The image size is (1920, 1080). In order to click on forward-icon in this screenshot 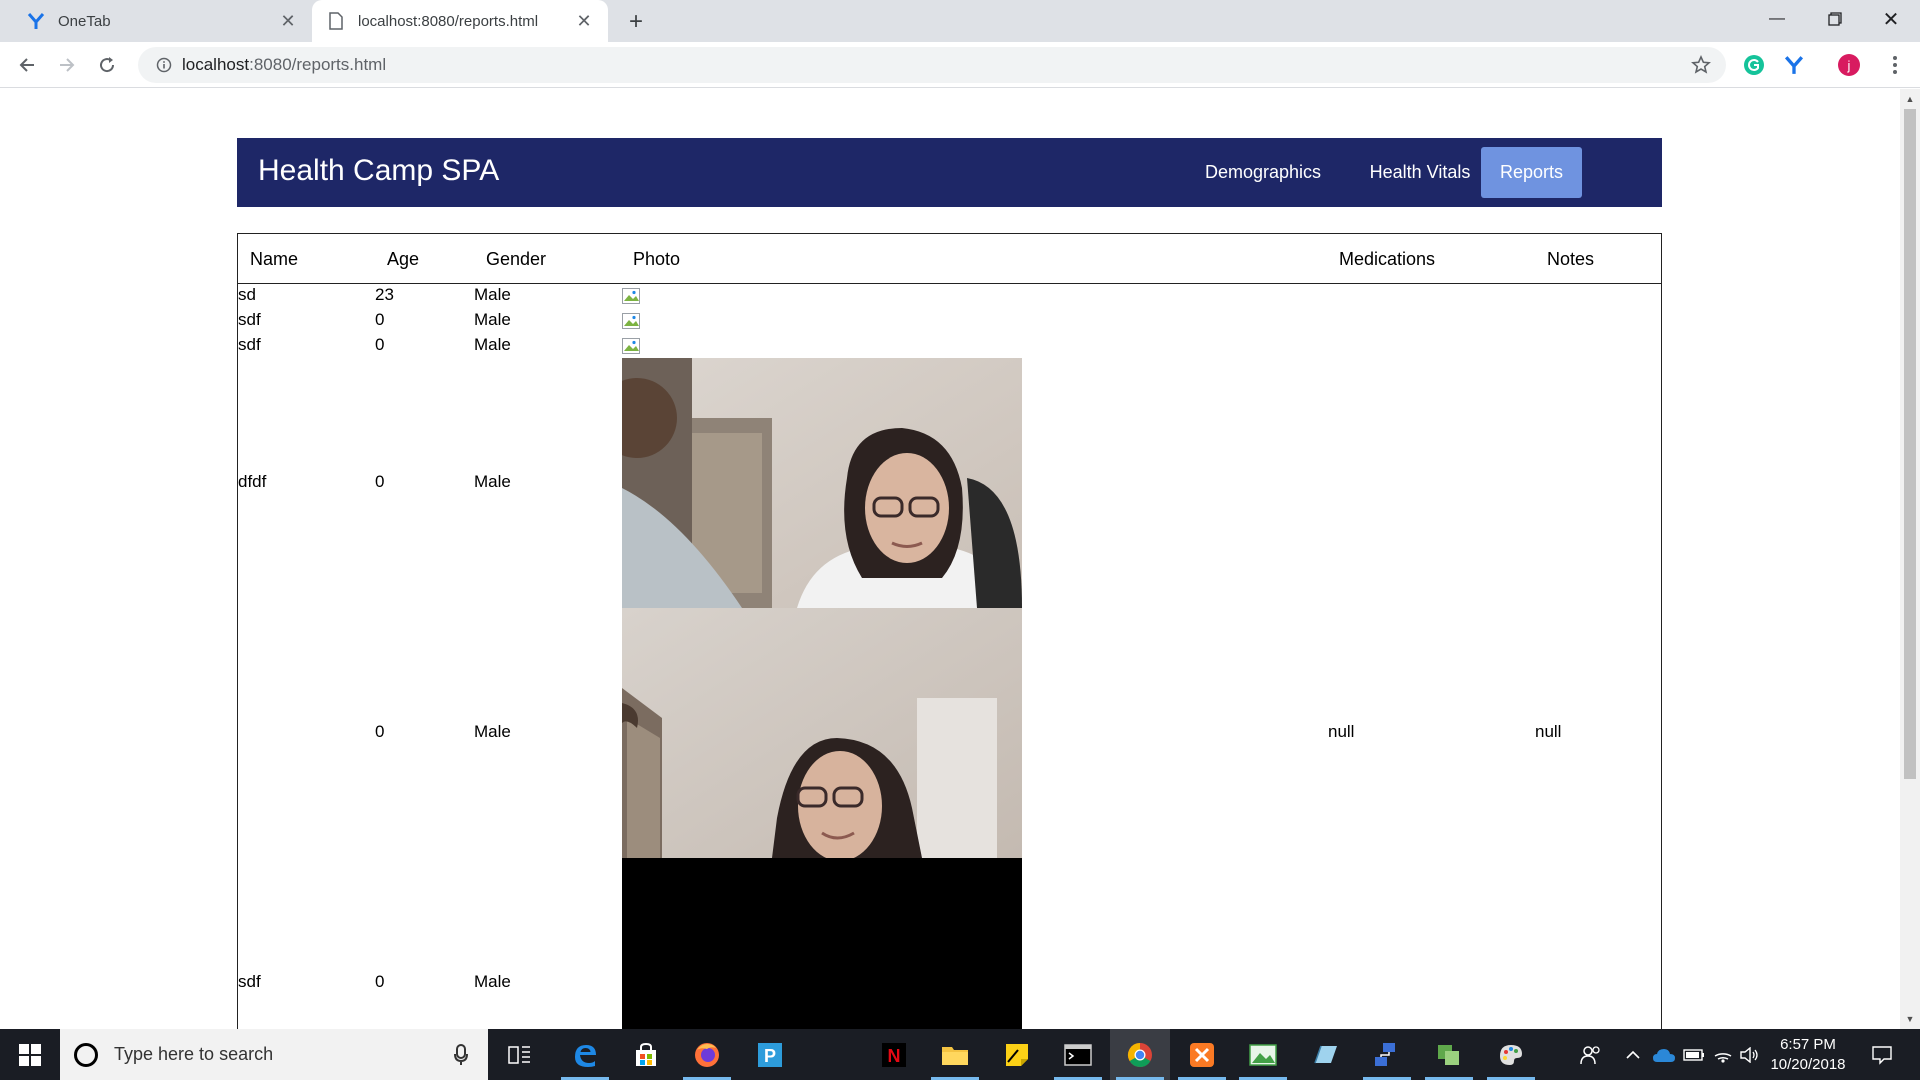, I will do `click(67, 65)`.